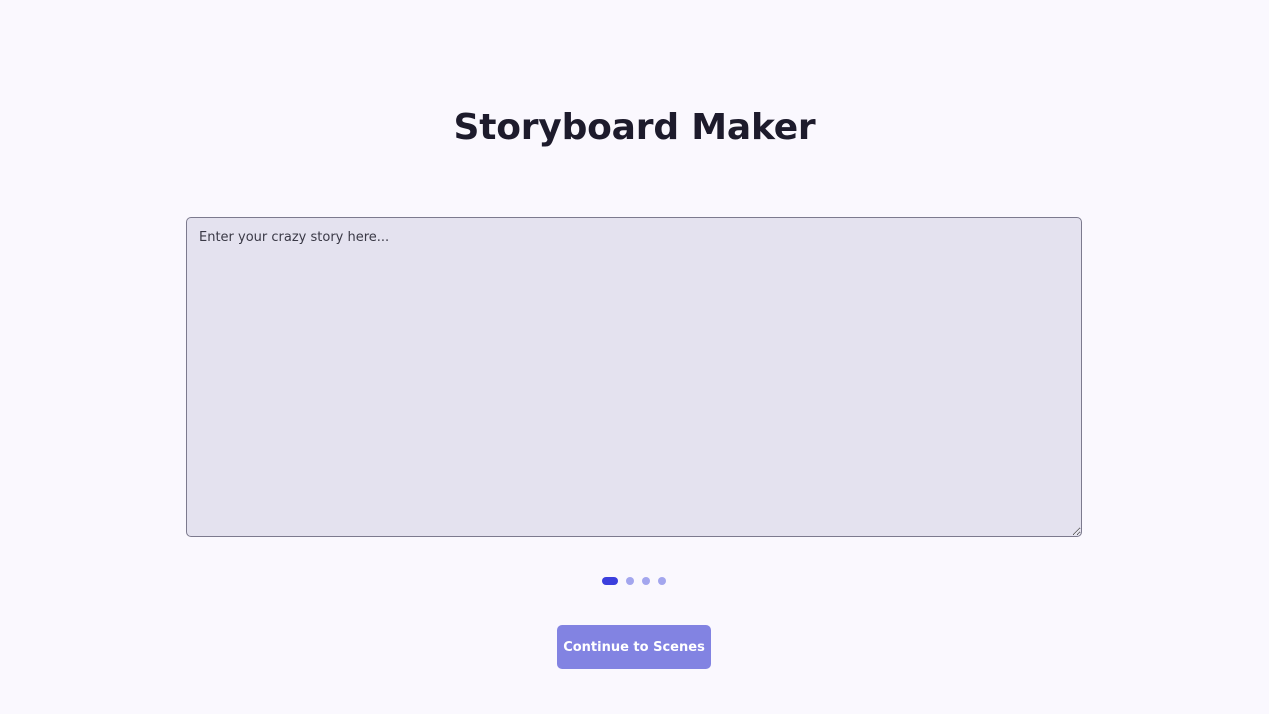  What do you see at coordinates (634, 127) in the screenshot?
I see `page-title: Storyboard Maker` at bounding box center [634, 127].